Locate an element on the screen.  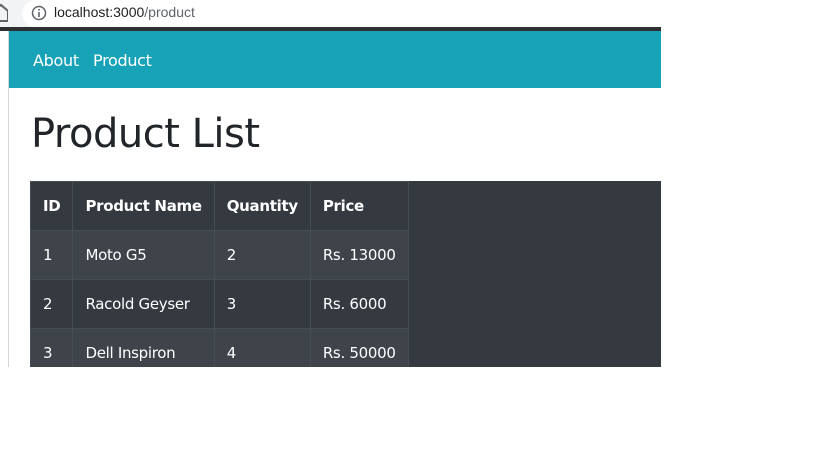
table-row: 3 Dell Inspiron 4 Rs. 50000 is located at coordinates (219, 347).